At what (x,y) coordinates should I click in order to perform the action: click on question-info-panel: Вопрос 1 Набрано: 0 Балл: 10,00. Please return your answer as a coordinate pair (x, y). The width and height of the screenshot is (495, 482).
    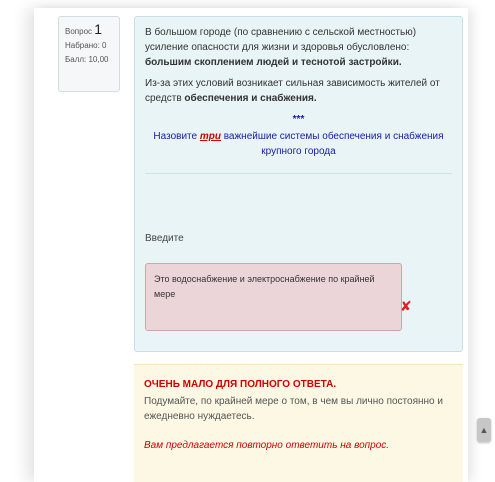
    Looking at the image, I should click on (89, 54).